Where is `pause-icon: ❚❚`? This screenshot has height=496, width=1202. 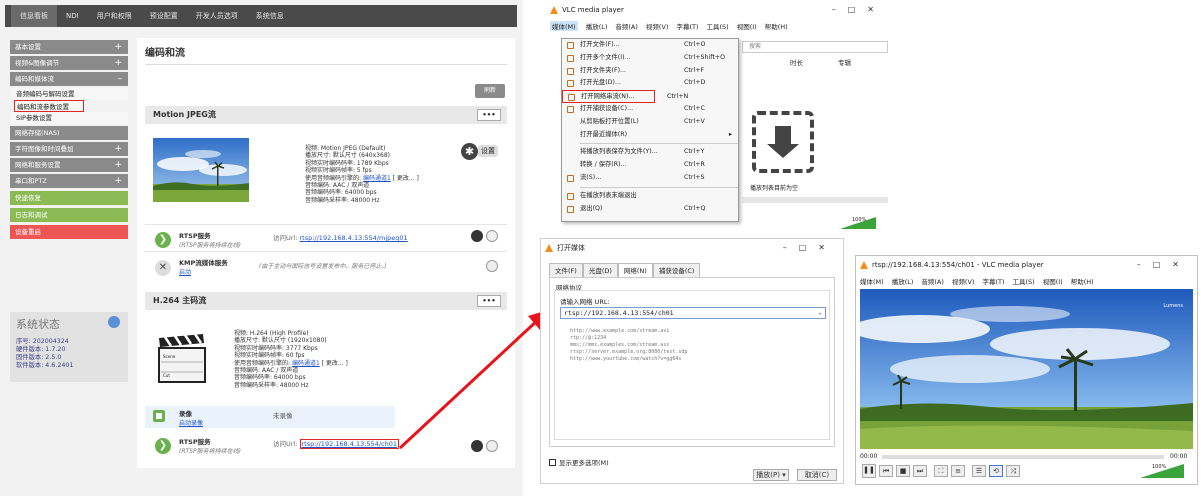
pause-icon: ❚❚ is located at coordinates (869, 471).